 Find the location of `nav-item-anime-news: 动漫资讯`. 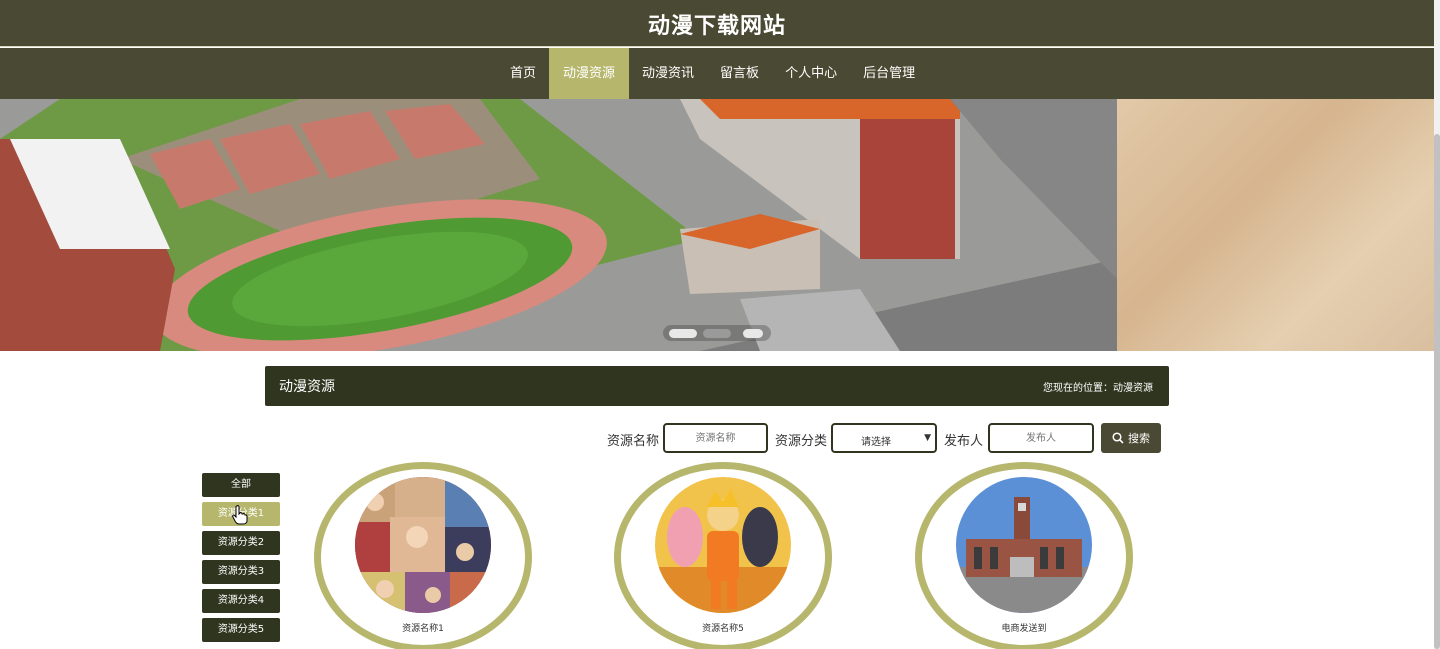

nav-item-anime-news: 动漫资讯 is located at coordinates (668, 73).